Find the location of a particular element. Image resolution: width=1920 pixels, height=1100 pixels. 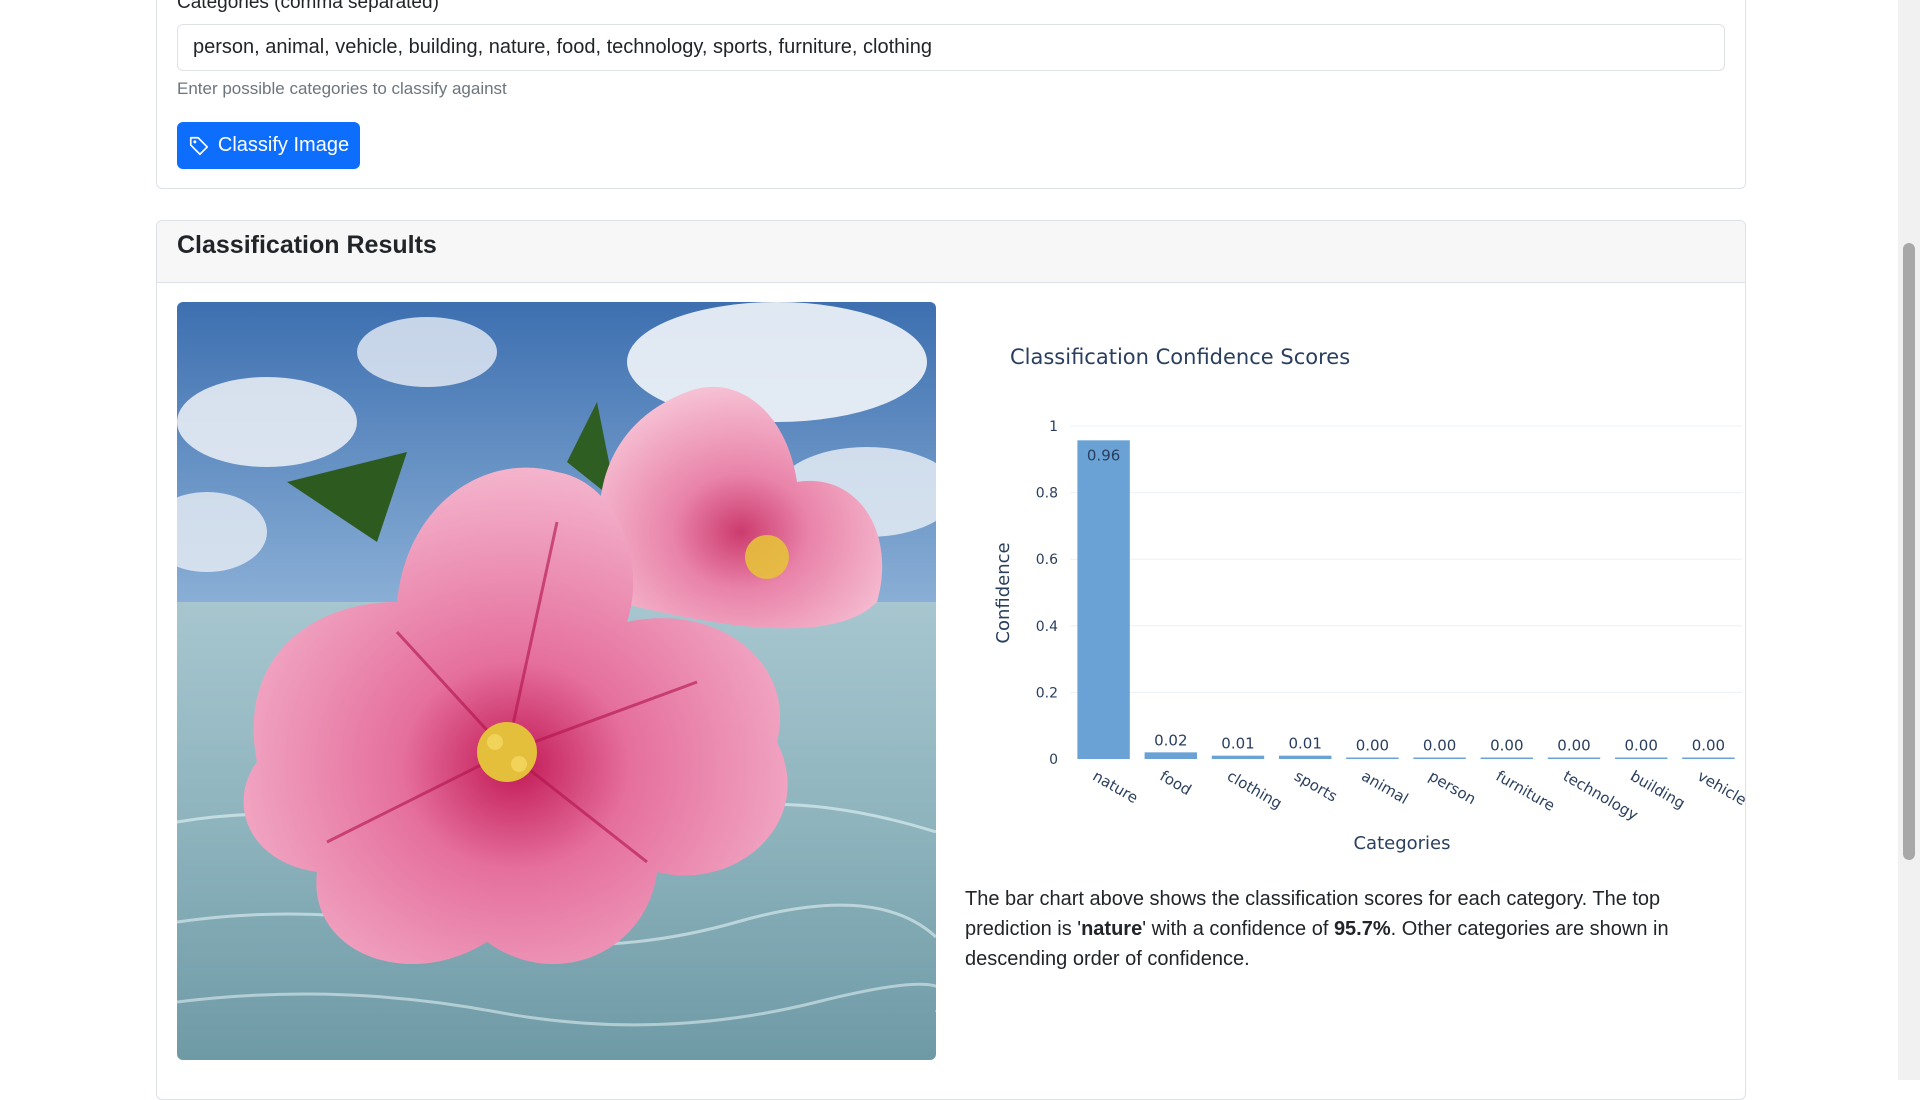

top-category: nature is located at coordinates (1112, 929).